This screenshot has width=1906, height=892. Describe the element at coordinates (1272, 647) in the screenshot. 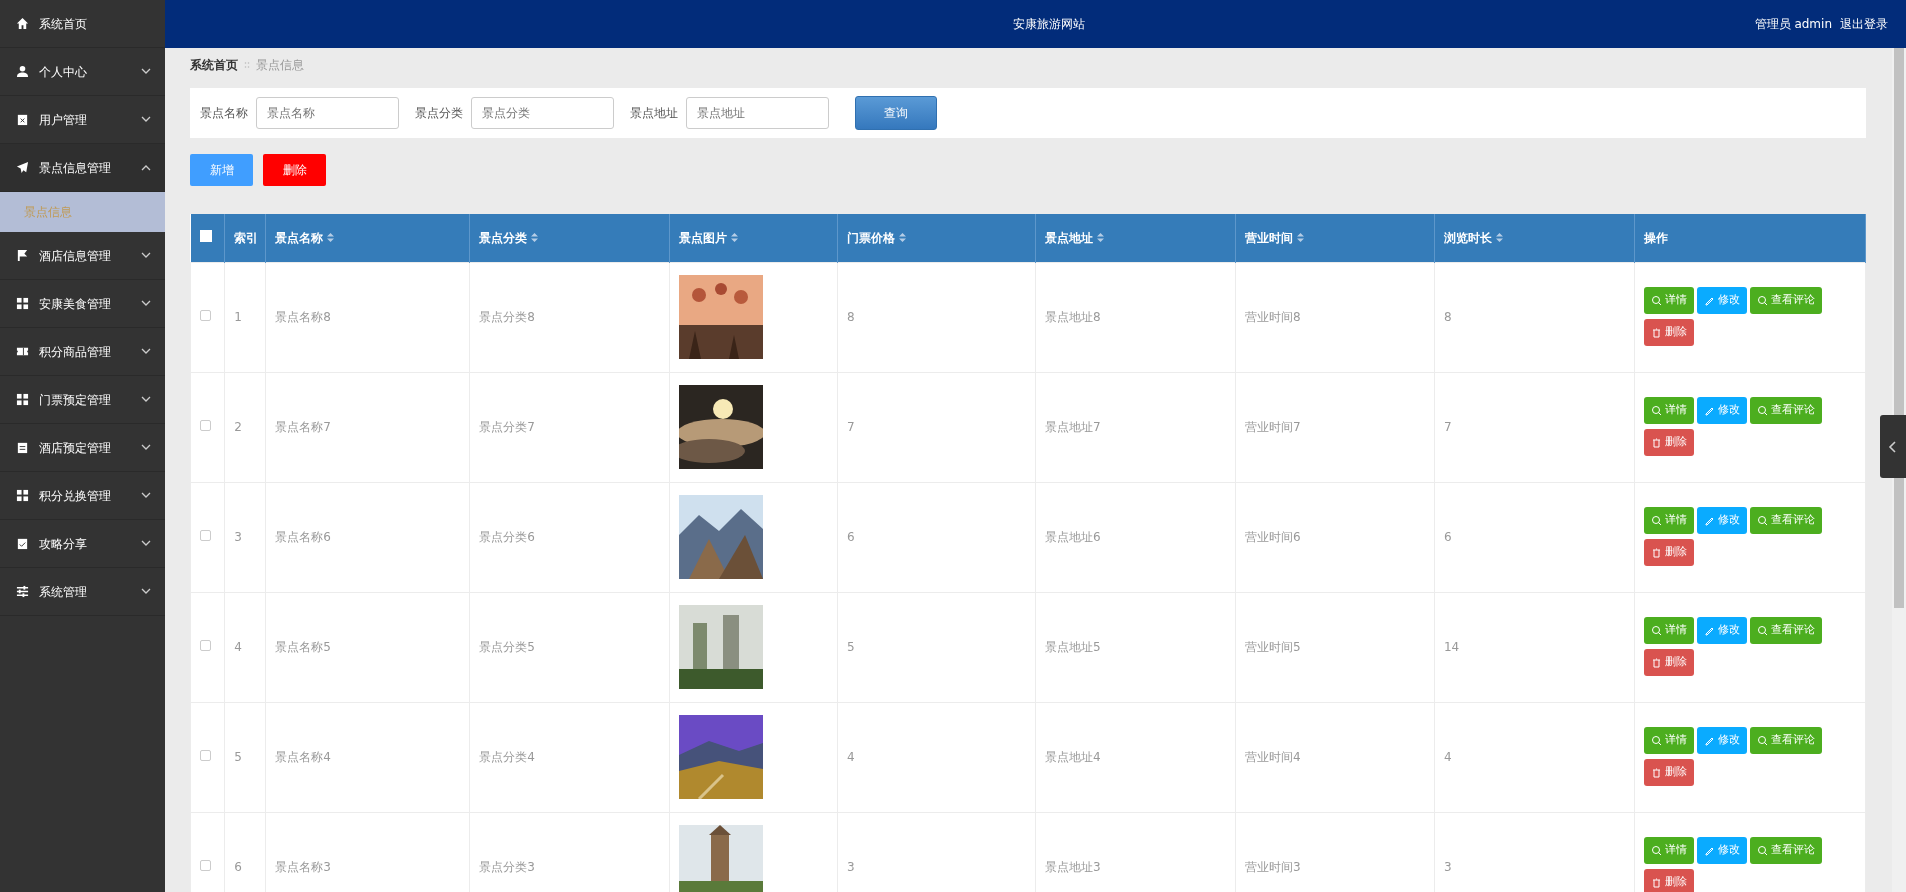

I see `table-cell: 营业时间5` at that location.